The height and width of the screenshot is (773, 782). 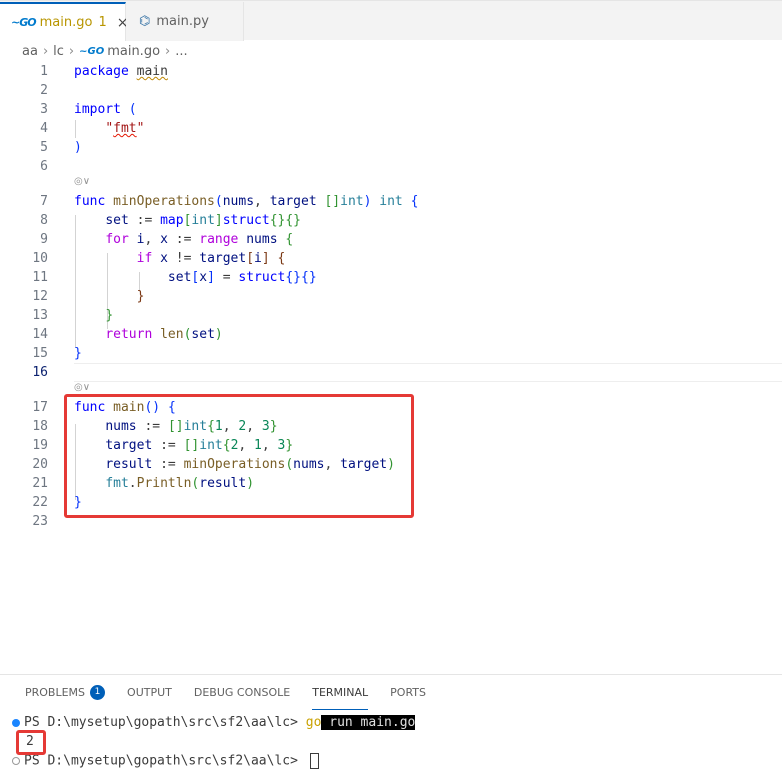 What do you see at coordinates (44, 109) in the screenshot?
I see `line-number: 3` at bounding box center [44, 109].